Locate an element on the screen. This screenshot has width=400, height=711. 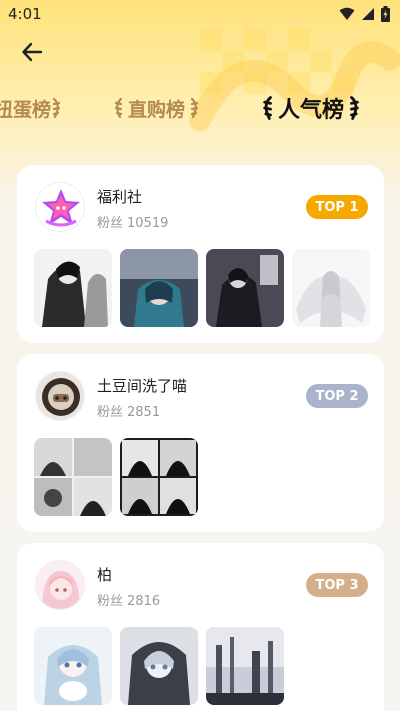
star-logo-icon is located at coordinates (60, 207).